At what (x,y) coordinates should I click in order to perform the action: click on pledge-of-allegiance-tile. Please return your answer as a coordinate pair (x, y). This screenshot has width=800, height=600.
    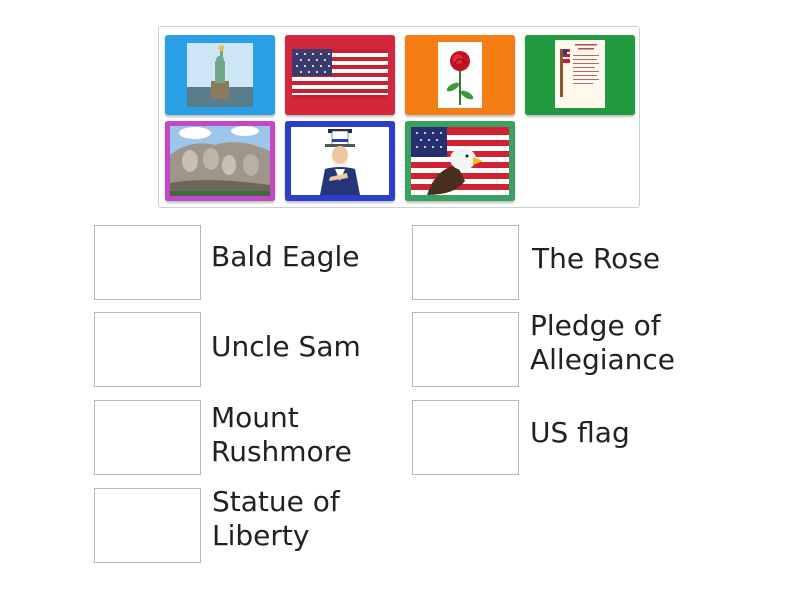
    Looking at the image, I should click on (580, 75).